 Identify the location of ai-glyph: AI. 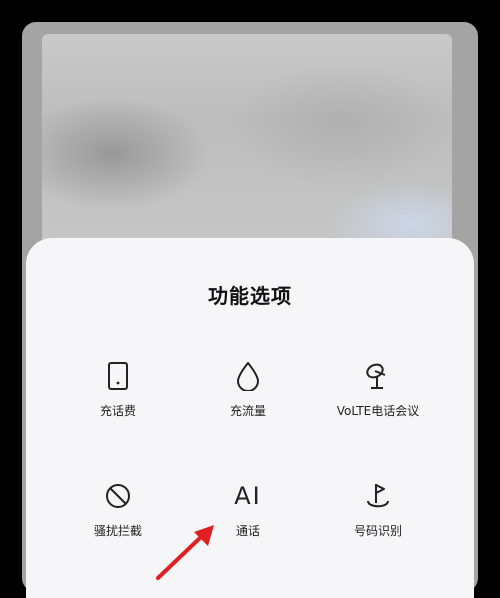
(248, 496).